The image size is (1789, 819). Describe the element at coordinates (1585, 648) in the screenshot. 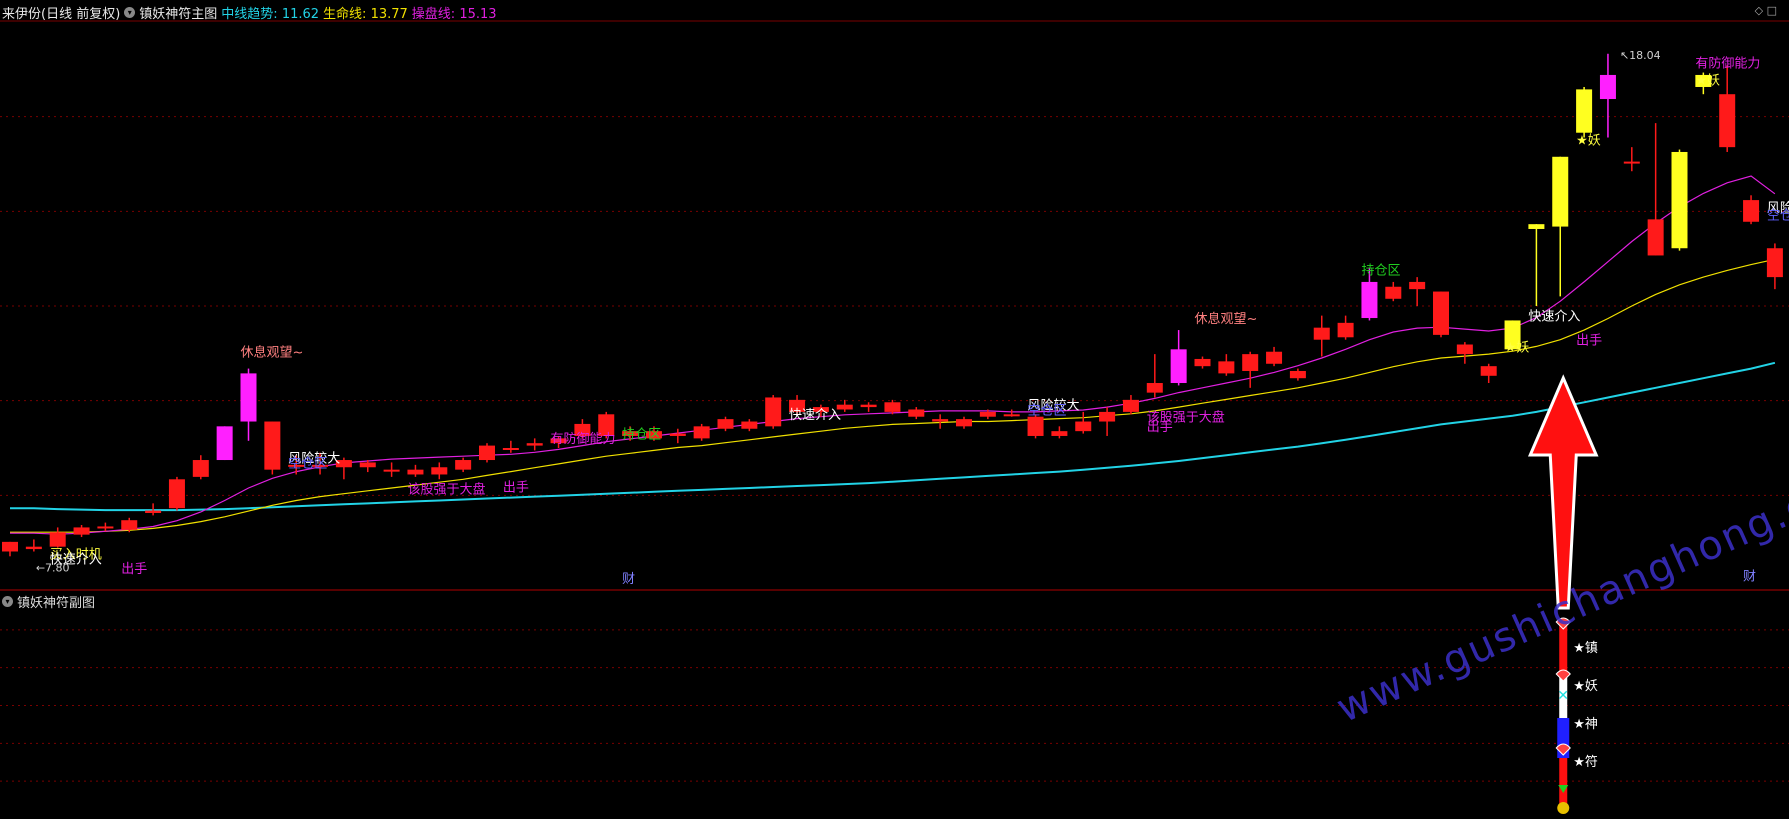

I see `sub-signal-label: ★镇` at that location.